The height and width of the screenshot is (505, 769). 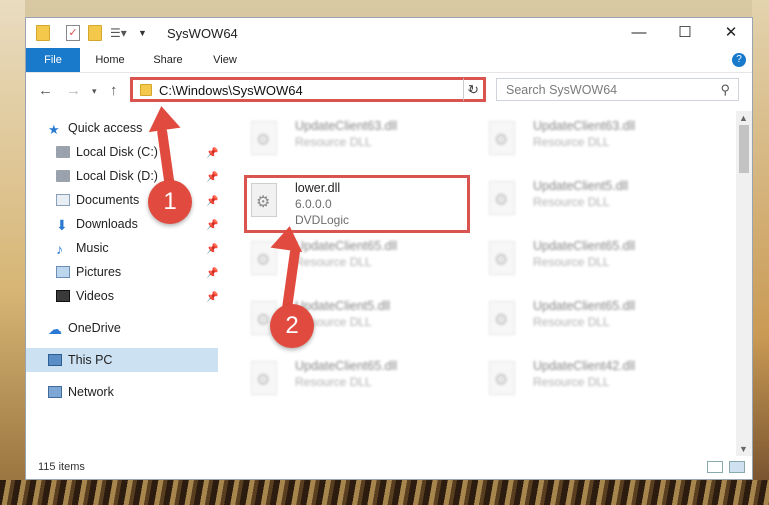 I want to click on sidebar-item-this-pc: This PC, so click(x=80, y=360).